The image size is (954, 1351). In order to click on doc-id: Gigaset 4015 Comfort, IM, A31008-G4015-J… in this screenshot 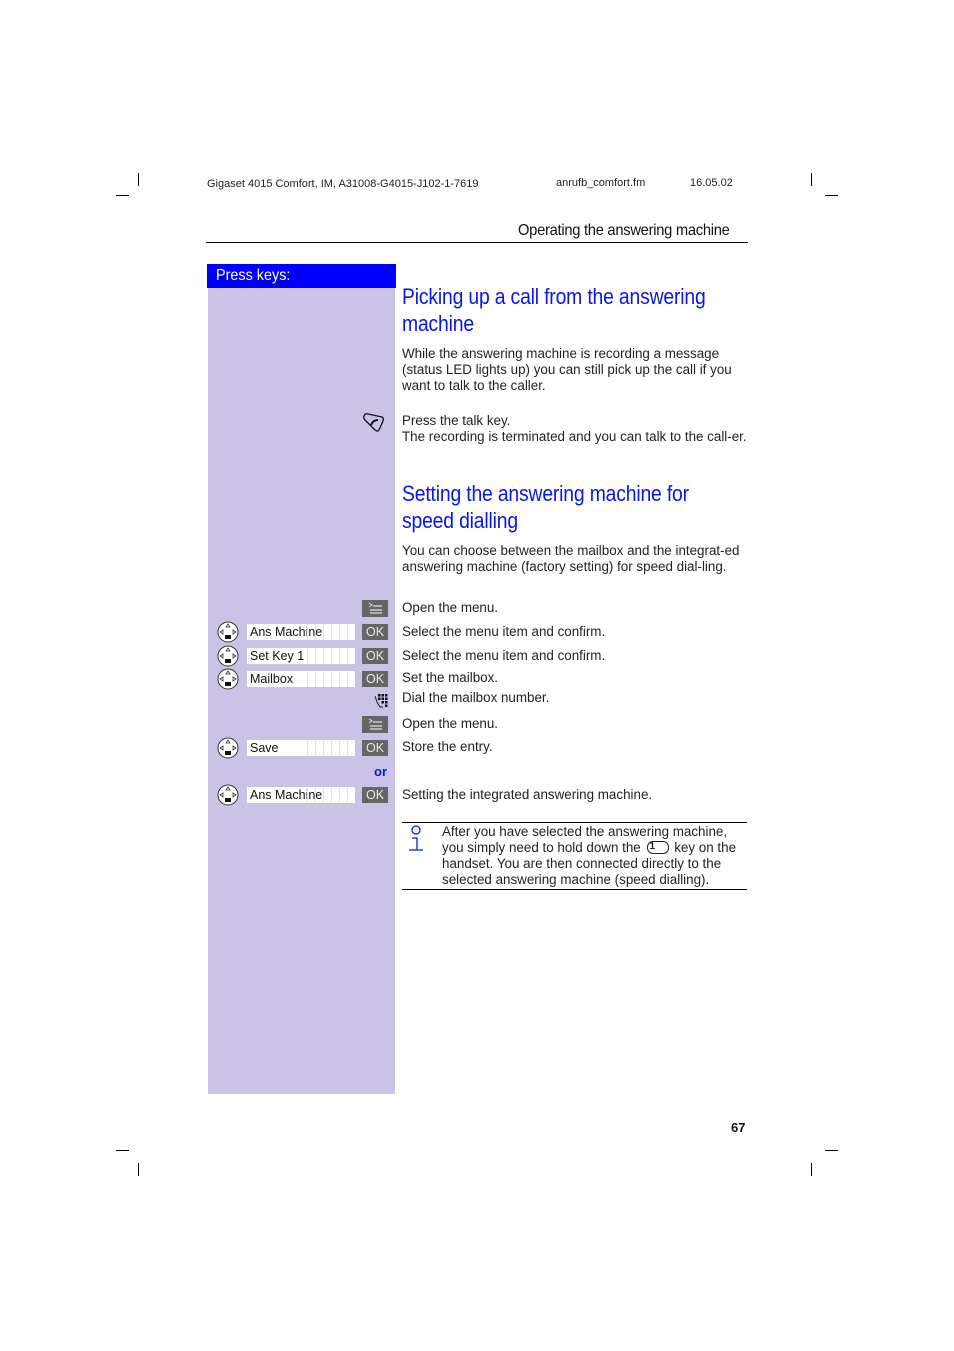, I will do `click(343, 184)`.